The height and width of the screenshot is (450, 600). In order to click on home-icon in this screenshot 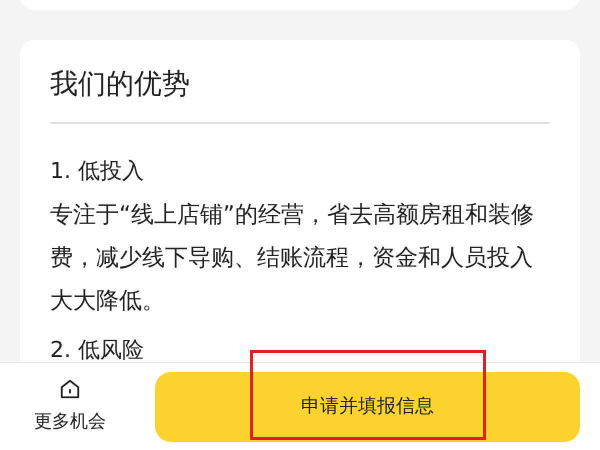, I will do `click(70, 389)`.